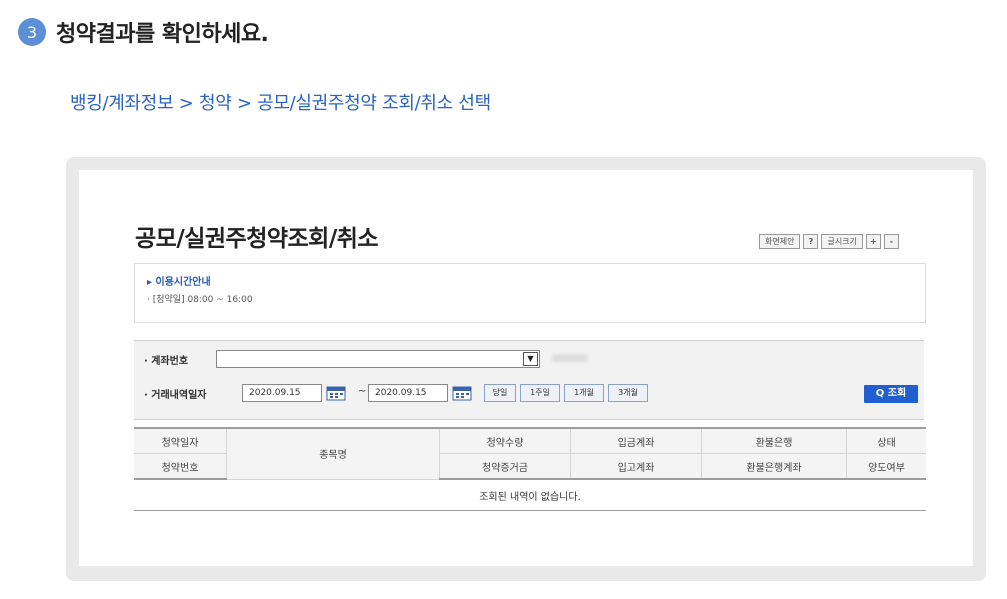 This screenshot has height=599, width=1007. Describe the element at coordinates (505, 440) in the screenshot. I see `column-header: 청약수량` at that location.